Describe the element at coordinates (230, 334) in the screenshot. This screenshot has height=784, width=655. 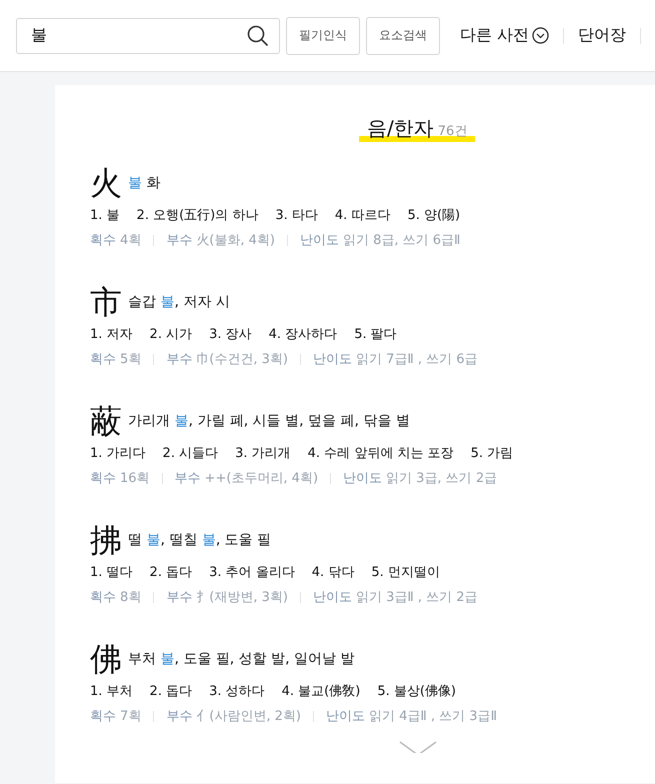
I see `sense-text: 3. 장사` at that location.